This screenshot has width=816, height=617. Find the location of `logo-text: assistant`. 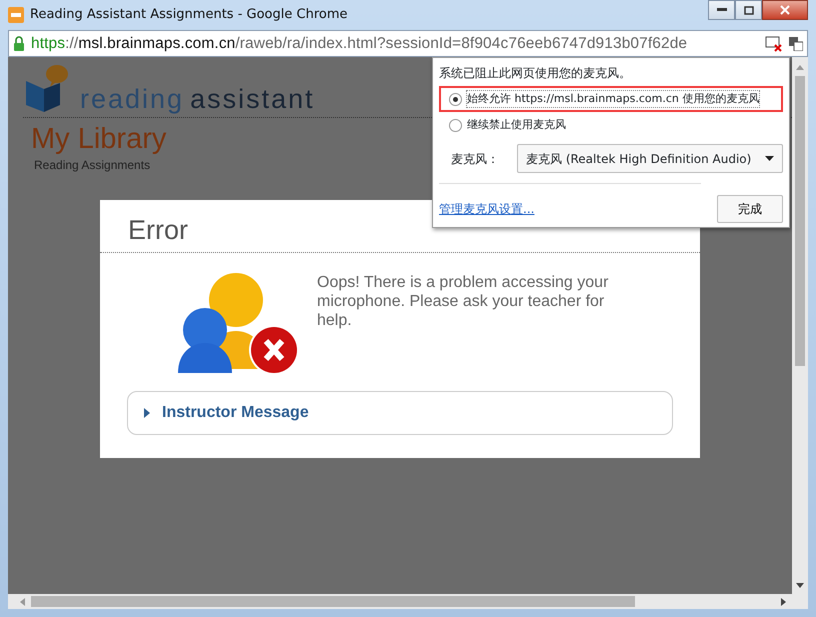

logo-text: assistant is located at coordinates (252, 99).